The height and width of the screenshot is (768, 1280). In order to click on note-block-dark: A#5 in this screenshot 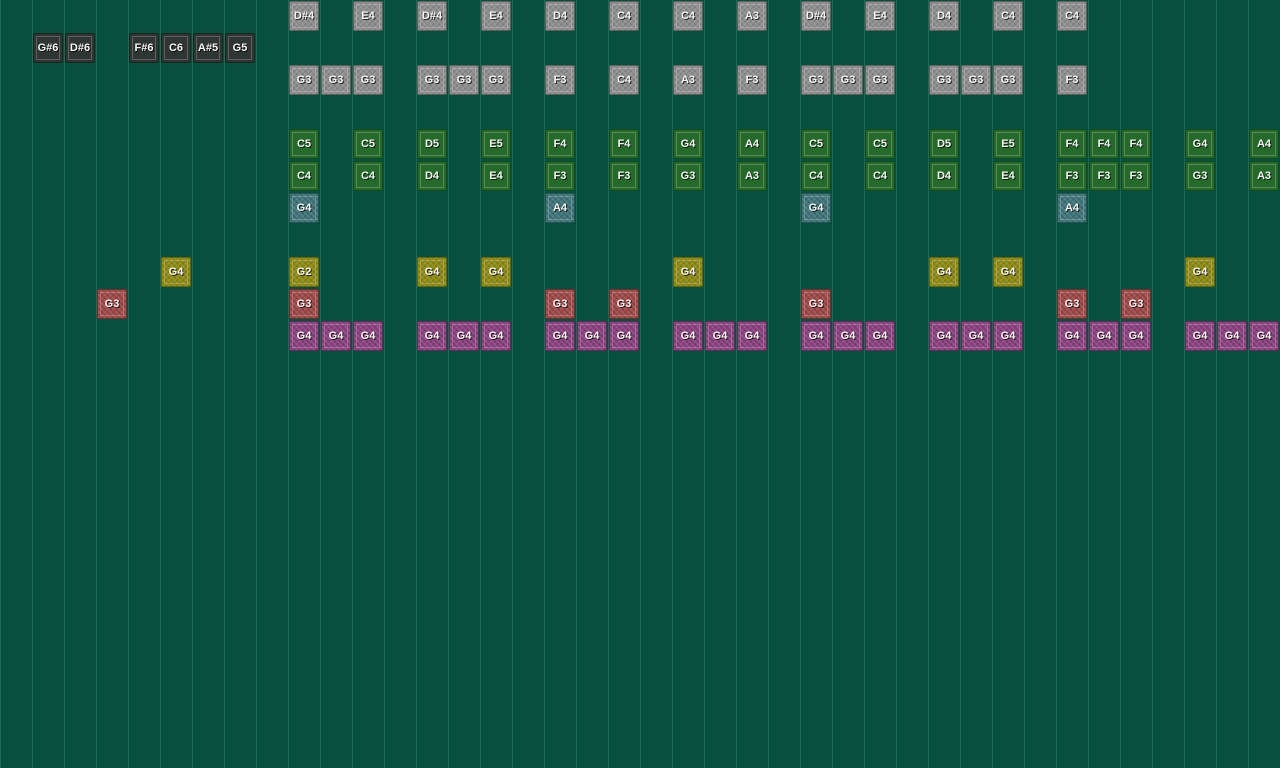, I will do `click(208, 48)`.